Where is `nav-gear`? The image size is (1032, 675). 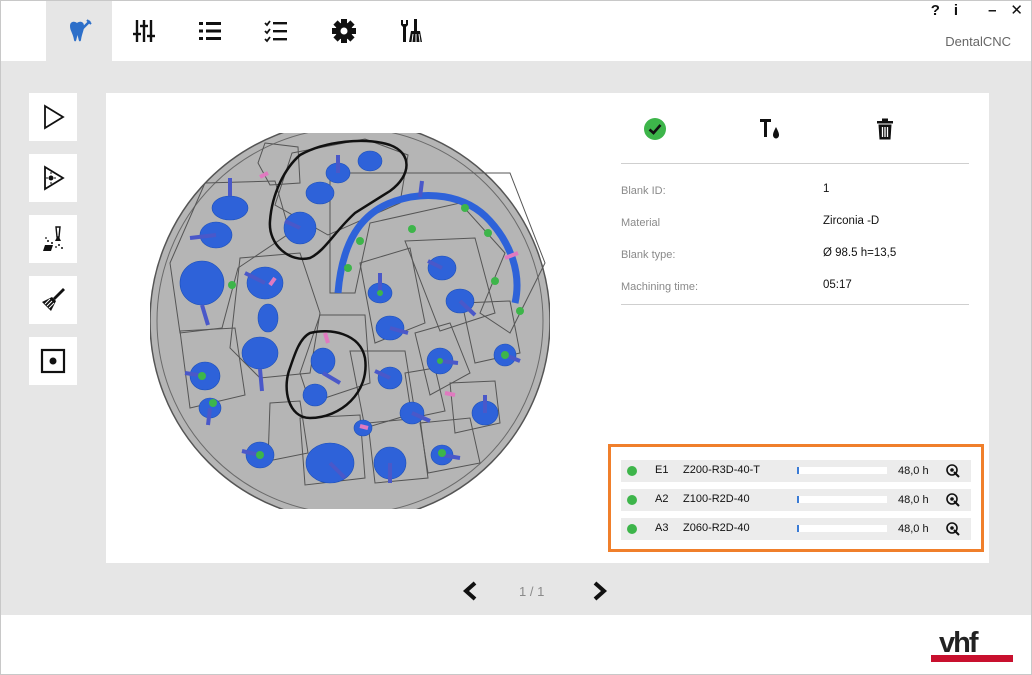 nav-gear is located at coordinates (344, 31).